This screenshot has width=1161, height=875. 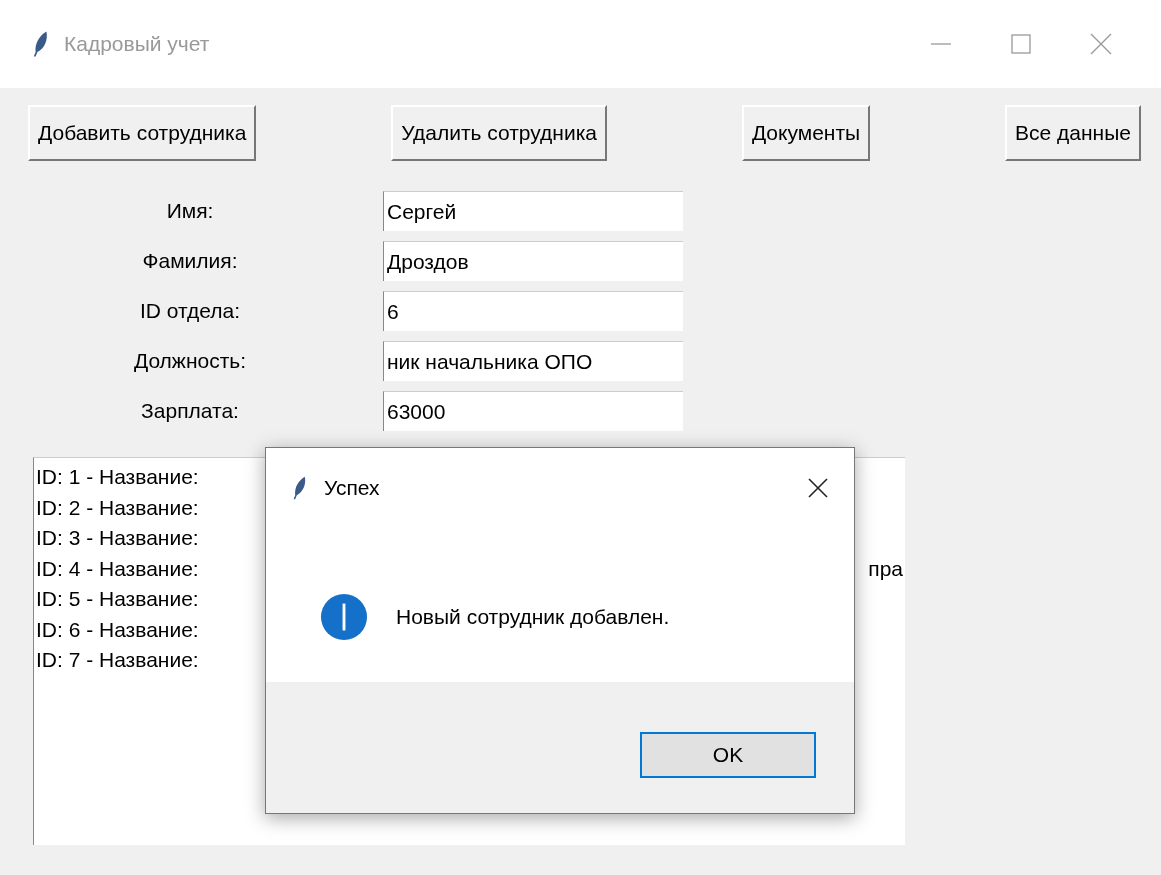 What do you see at coordinates (533, 411) in the screenshot?
I see `input-field: 63000` at bounding box center [533, 411].